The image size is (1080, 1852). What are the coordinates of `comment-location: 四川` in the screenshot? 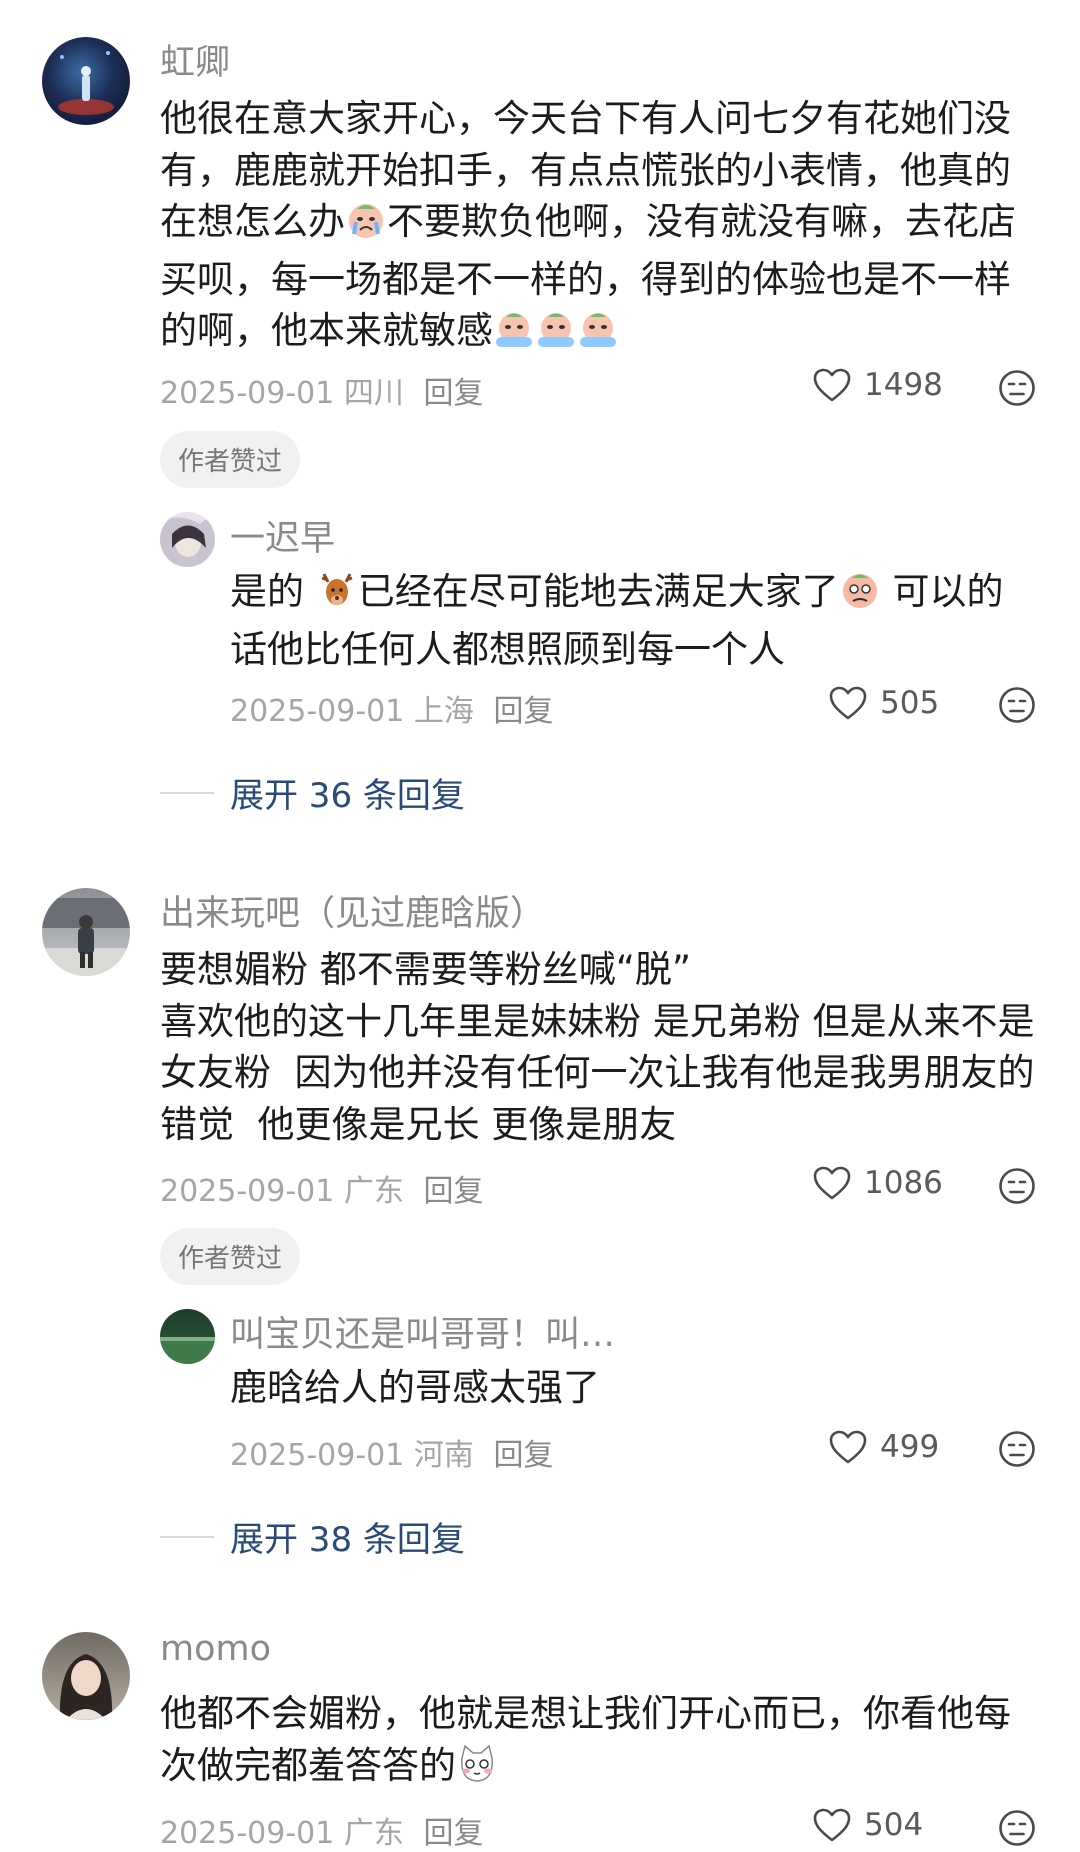 It's located at (373, 393).